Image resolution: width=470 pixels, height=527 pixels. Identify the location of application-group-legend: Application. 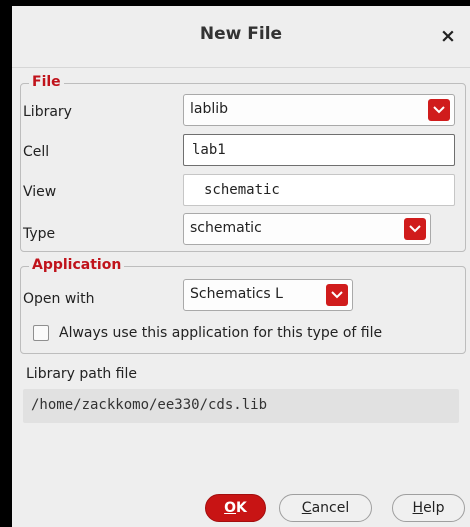
(77, 265).